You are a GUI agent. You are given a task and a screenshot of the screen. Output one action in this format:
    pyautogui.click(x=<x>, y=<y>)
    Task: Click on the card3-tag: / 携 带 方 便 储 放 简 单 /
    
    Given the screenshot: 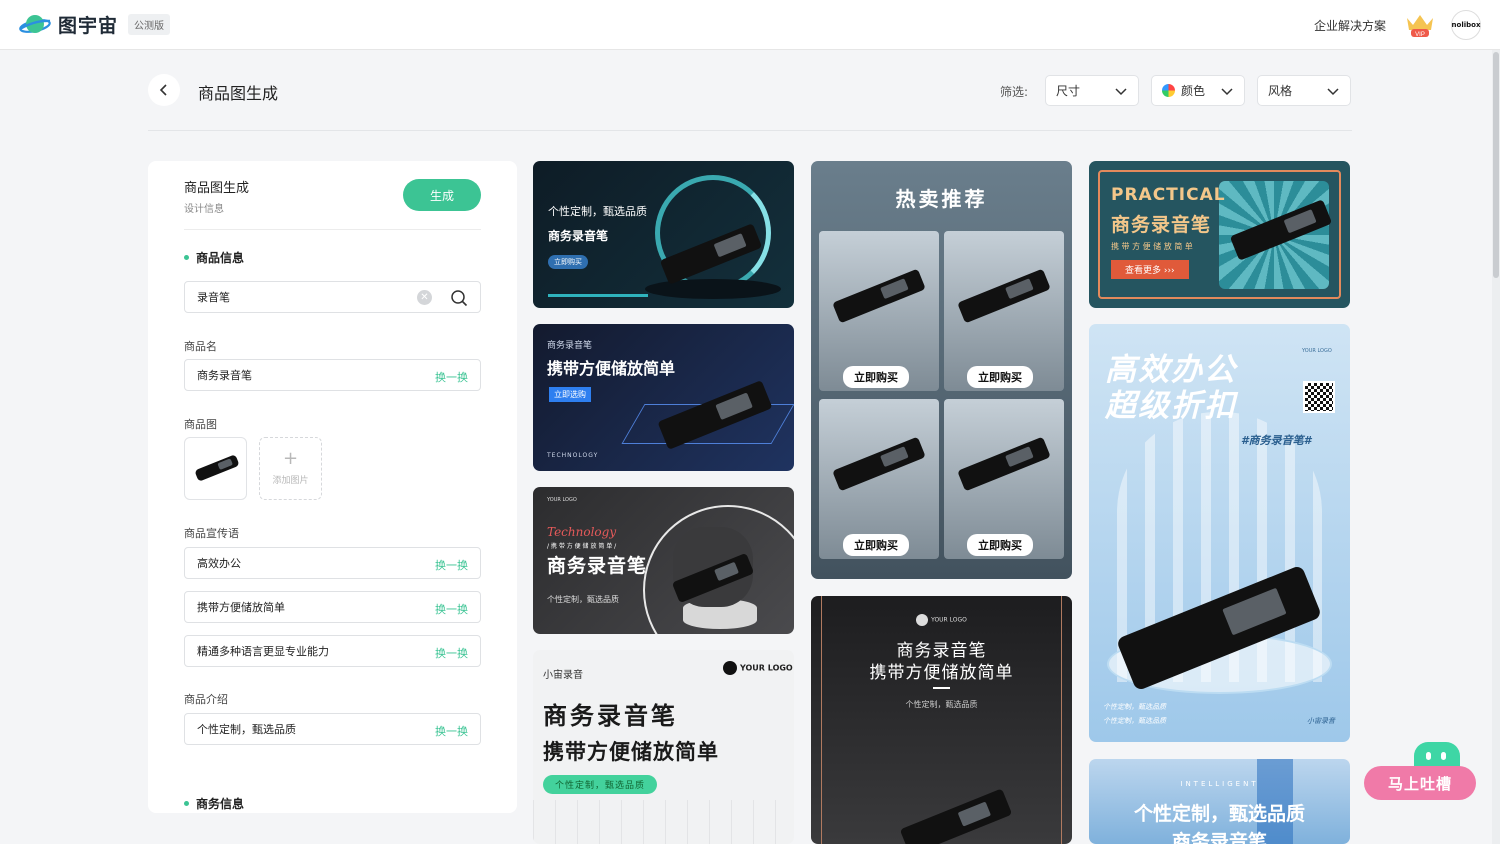 What is the action you would take?
    pyautogui.click(x=582, y=546)
    